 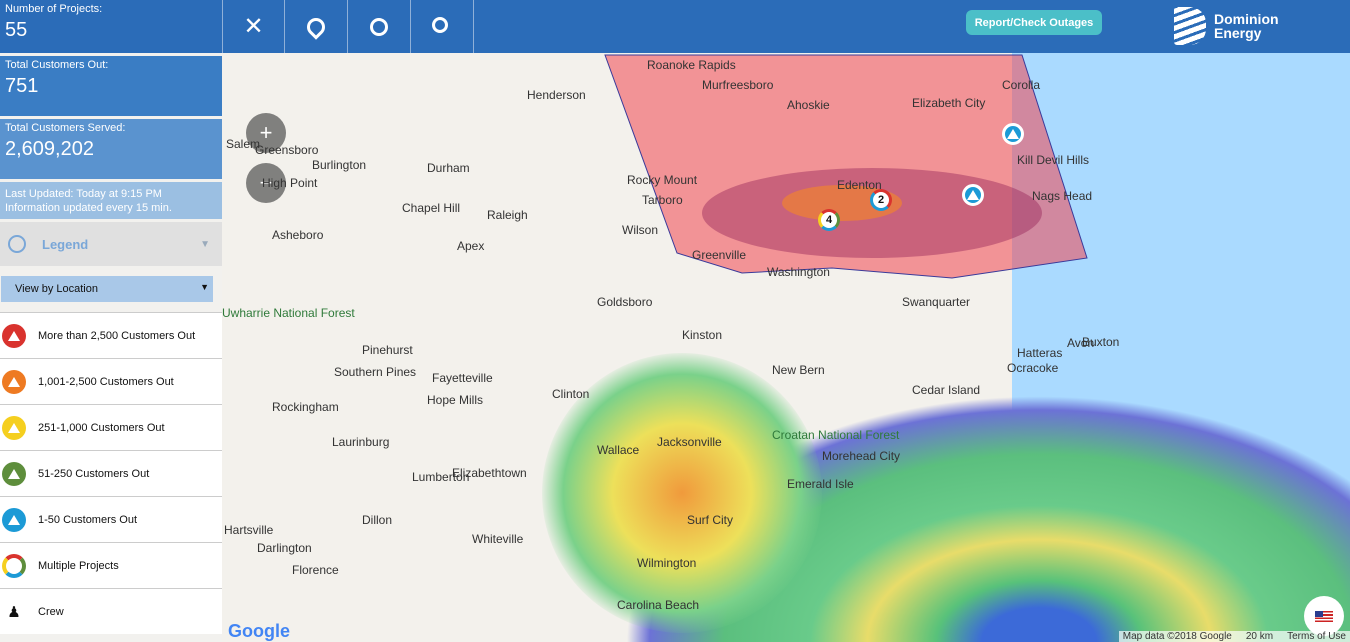 I want to click on city-label: Nags Head, so click(x=1062, y=196).